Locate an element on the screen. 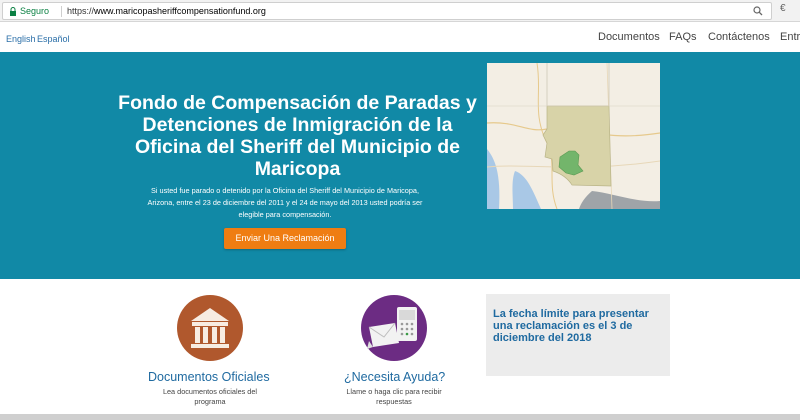 This screenshot has width=800, height=420. nav-link-faqs: FAQs is located at coordinates (683, 37).